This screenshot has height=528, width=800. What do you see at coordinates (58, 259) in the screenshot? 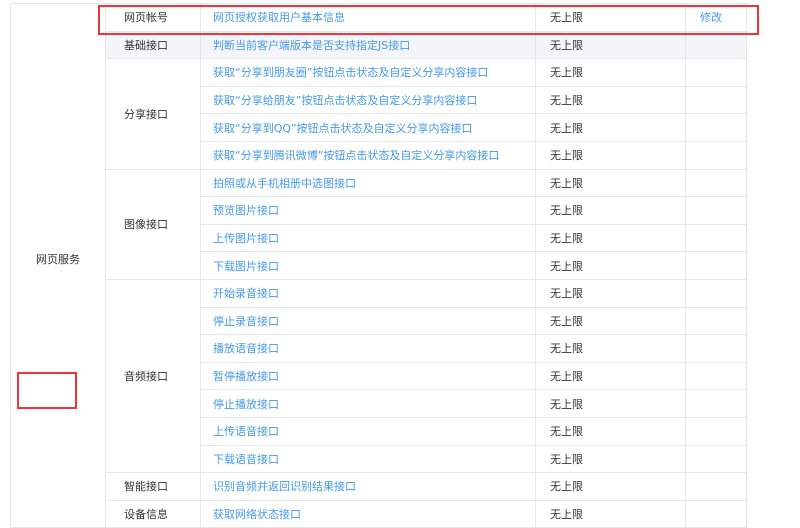
I see `category-label: 网页服务` at bounding box center [58, 259].